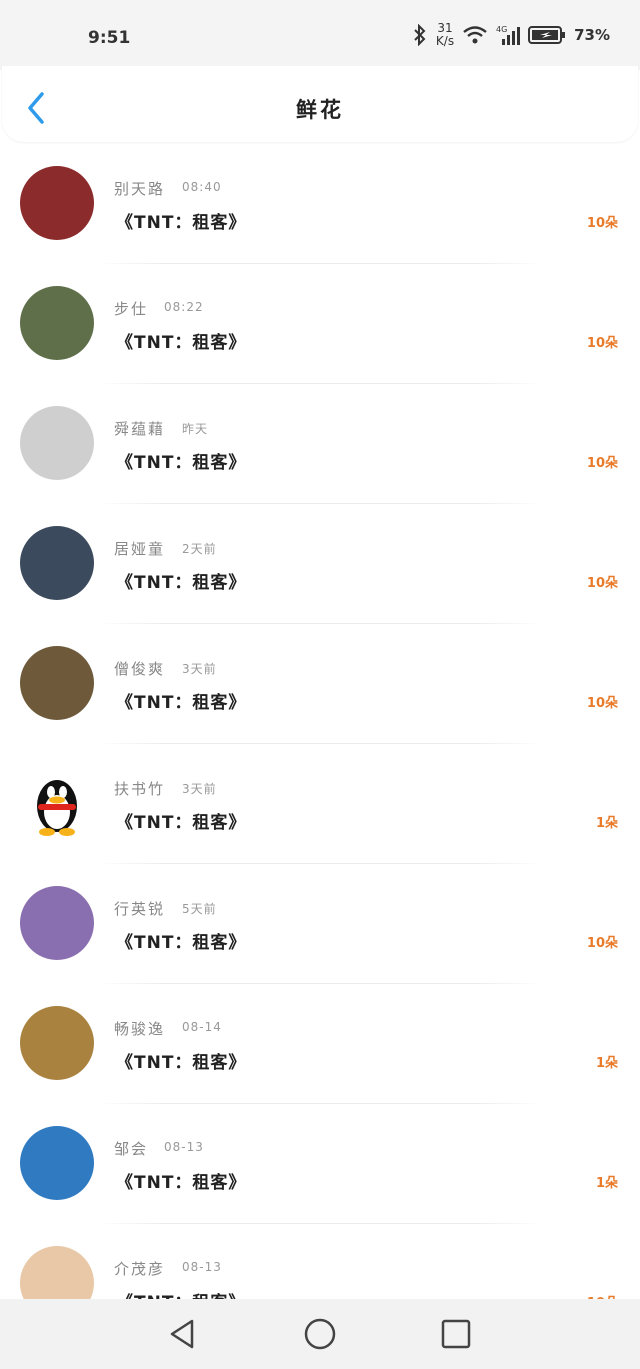 Image resolution: width=640 pixels, height=1369 pixels. I want to click on svg-text: 4G, so click(501, 29).